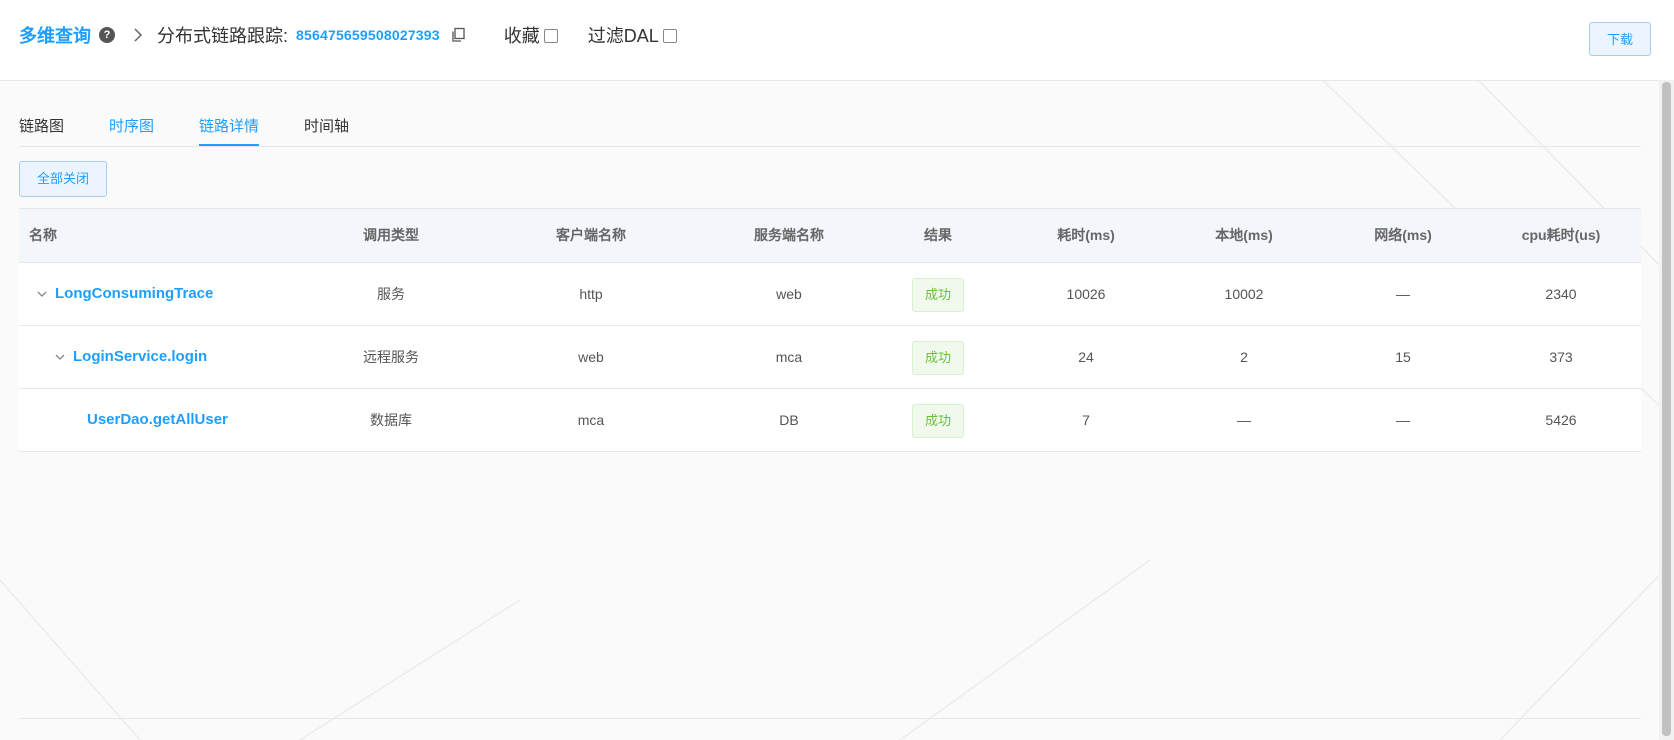  Describe the element at coordinates (591, 420) in the screenshot. I see `client-cell: mca` at that location.